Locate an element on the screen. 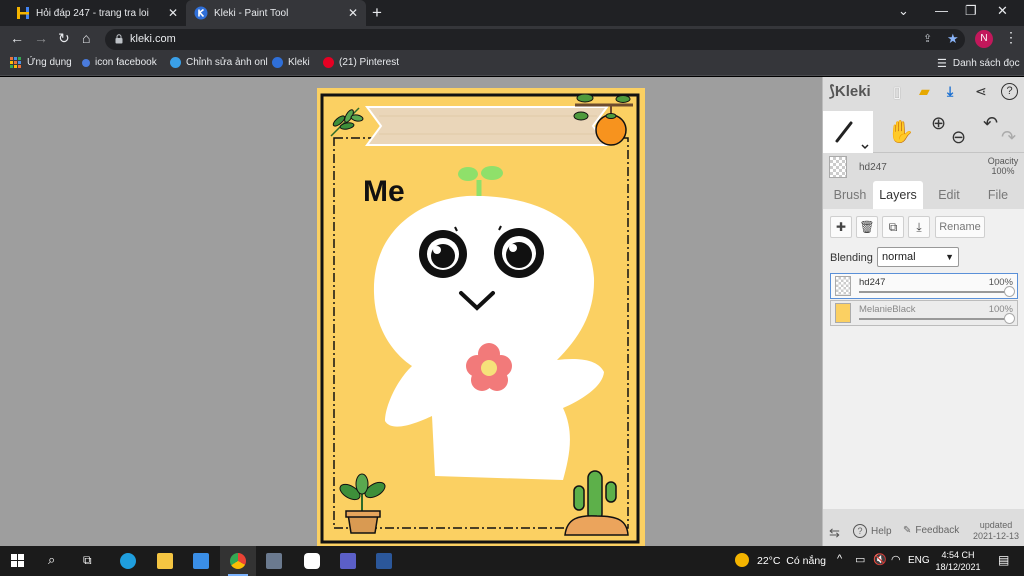 The height and width of the screenshot is (576, 1024). save-icon: ▰ is located at coordinates (924, 91).